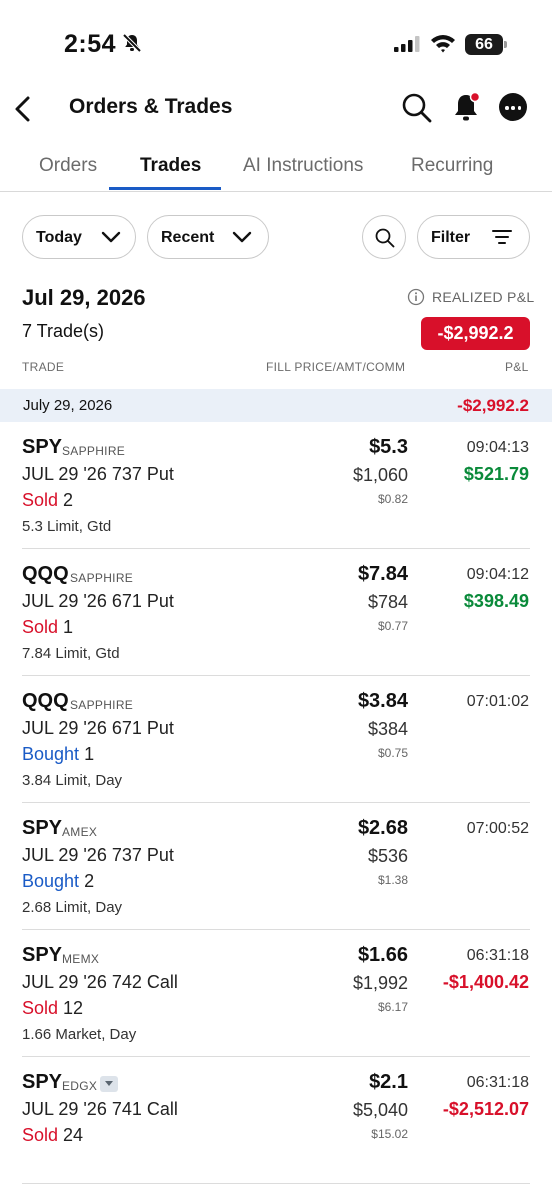 The height and width of the screenshot is (1200, 552). What do you see at coordinates (493, 405) in the screenshot?
I see `group-pl: -$2,992.2` at bounding box center [493, 405].